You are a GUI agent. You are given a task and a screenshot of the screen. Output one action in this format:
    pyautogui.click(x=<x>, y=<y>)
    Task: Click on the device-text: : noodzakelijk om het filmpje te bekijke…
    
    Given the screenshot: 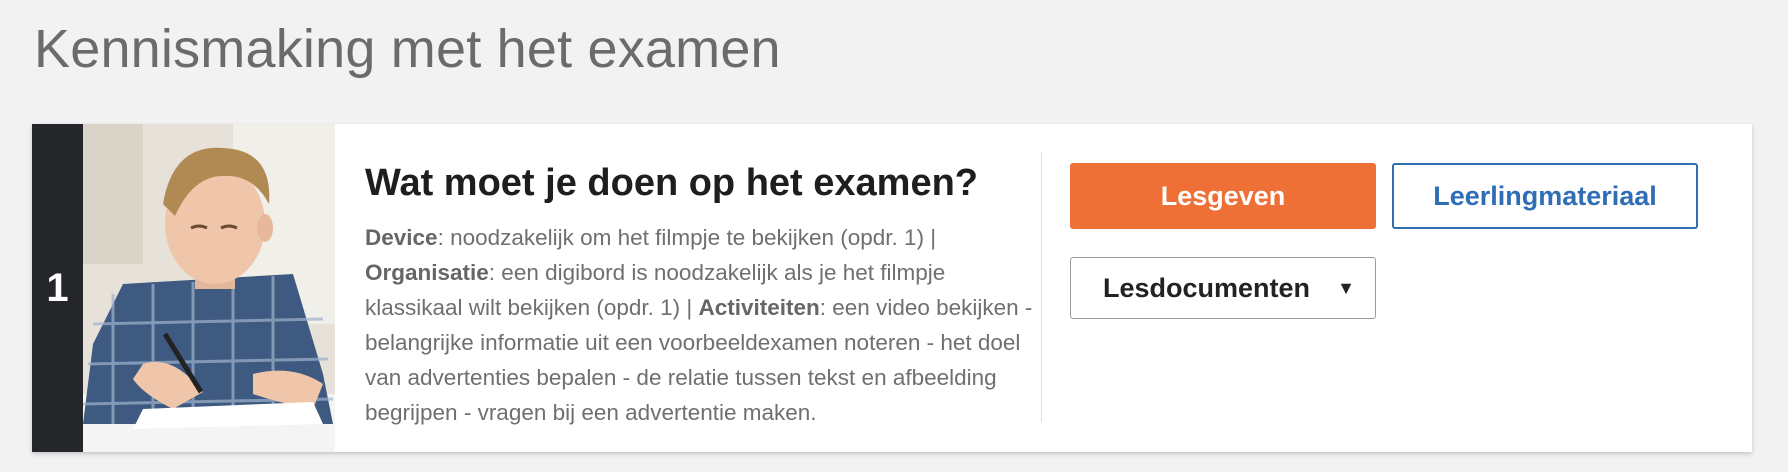 What is the action you would take?
    pyautogui.click(x=687, y=237)
    